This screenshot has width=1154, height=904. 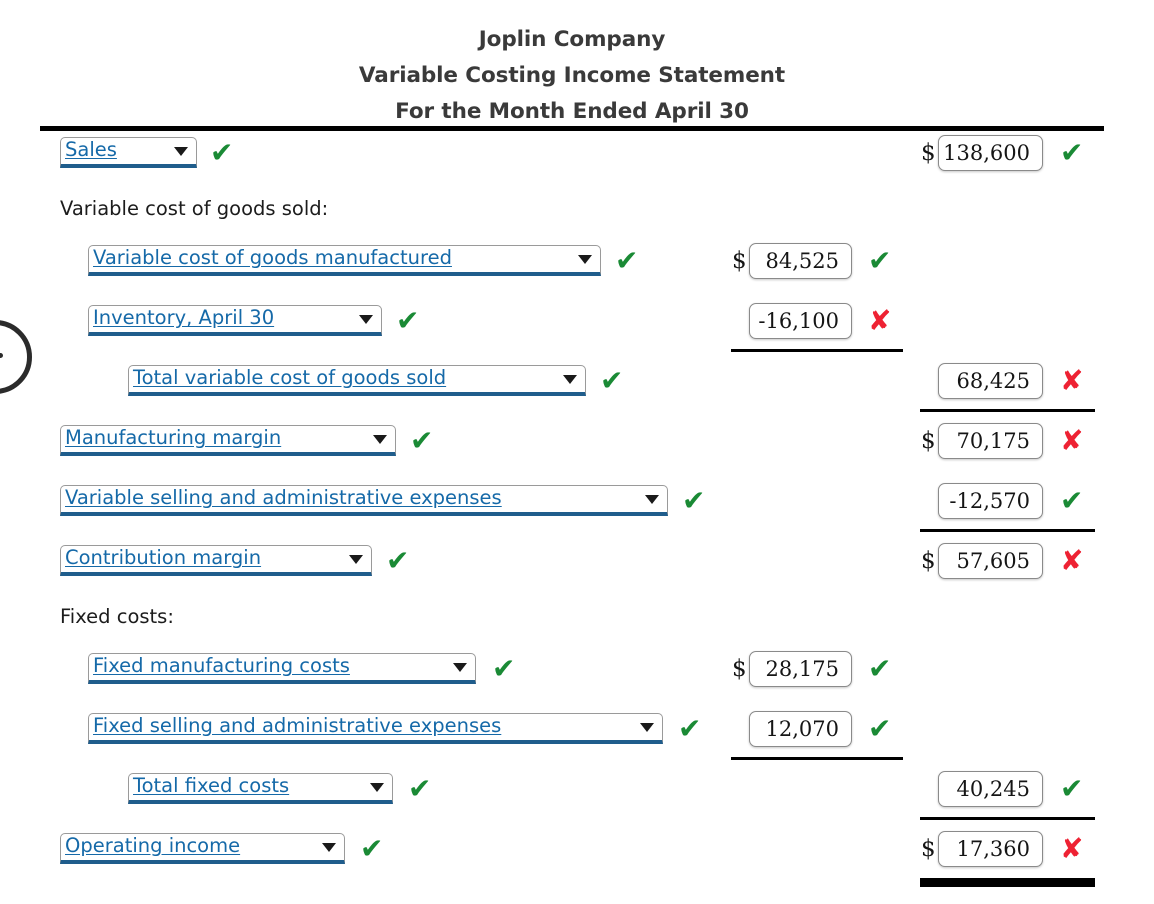 I want to click on label-mark-fixed-manufacturing-costs: ✔, so click(x=504, y=668).